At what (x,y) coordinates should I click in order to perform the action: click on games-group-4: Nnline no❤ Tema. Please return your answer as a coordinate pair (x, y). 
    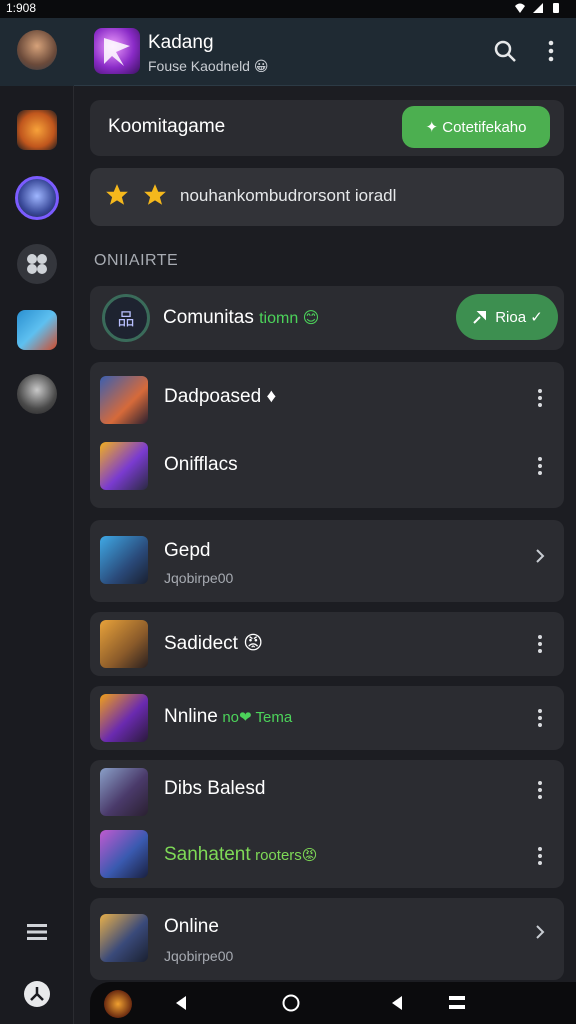
    Looking at the image, I should click on (327, 718).